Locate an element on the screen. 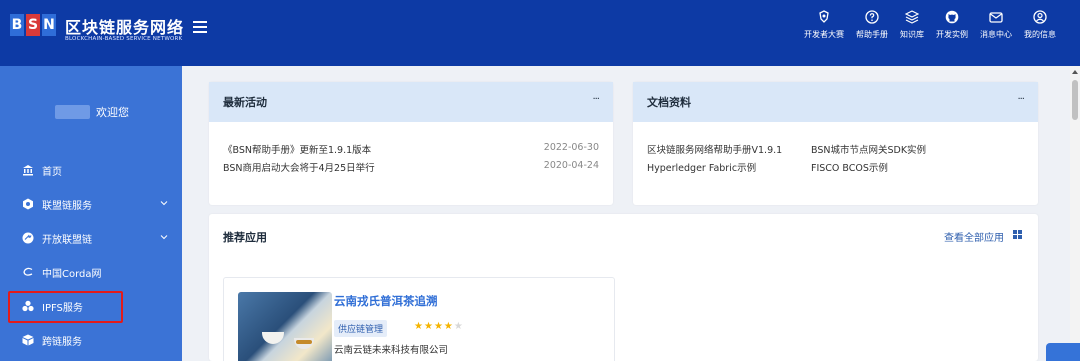 The height and width of the screenshot is (361, 1080). top-nav: 开发者大赛 帮助手册 知识库 开发实例 消息中心 我的信息 is located at coordinates (924, 25).